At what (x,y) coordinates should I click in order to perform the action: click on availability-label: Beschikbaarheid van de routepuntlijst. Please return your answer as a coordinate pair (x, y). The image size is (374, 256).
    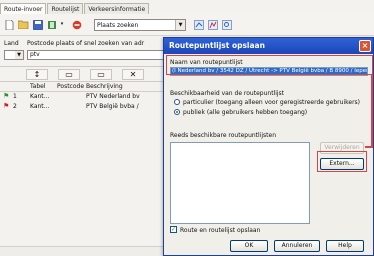
    Looking at the image, I should click on (227, 93).